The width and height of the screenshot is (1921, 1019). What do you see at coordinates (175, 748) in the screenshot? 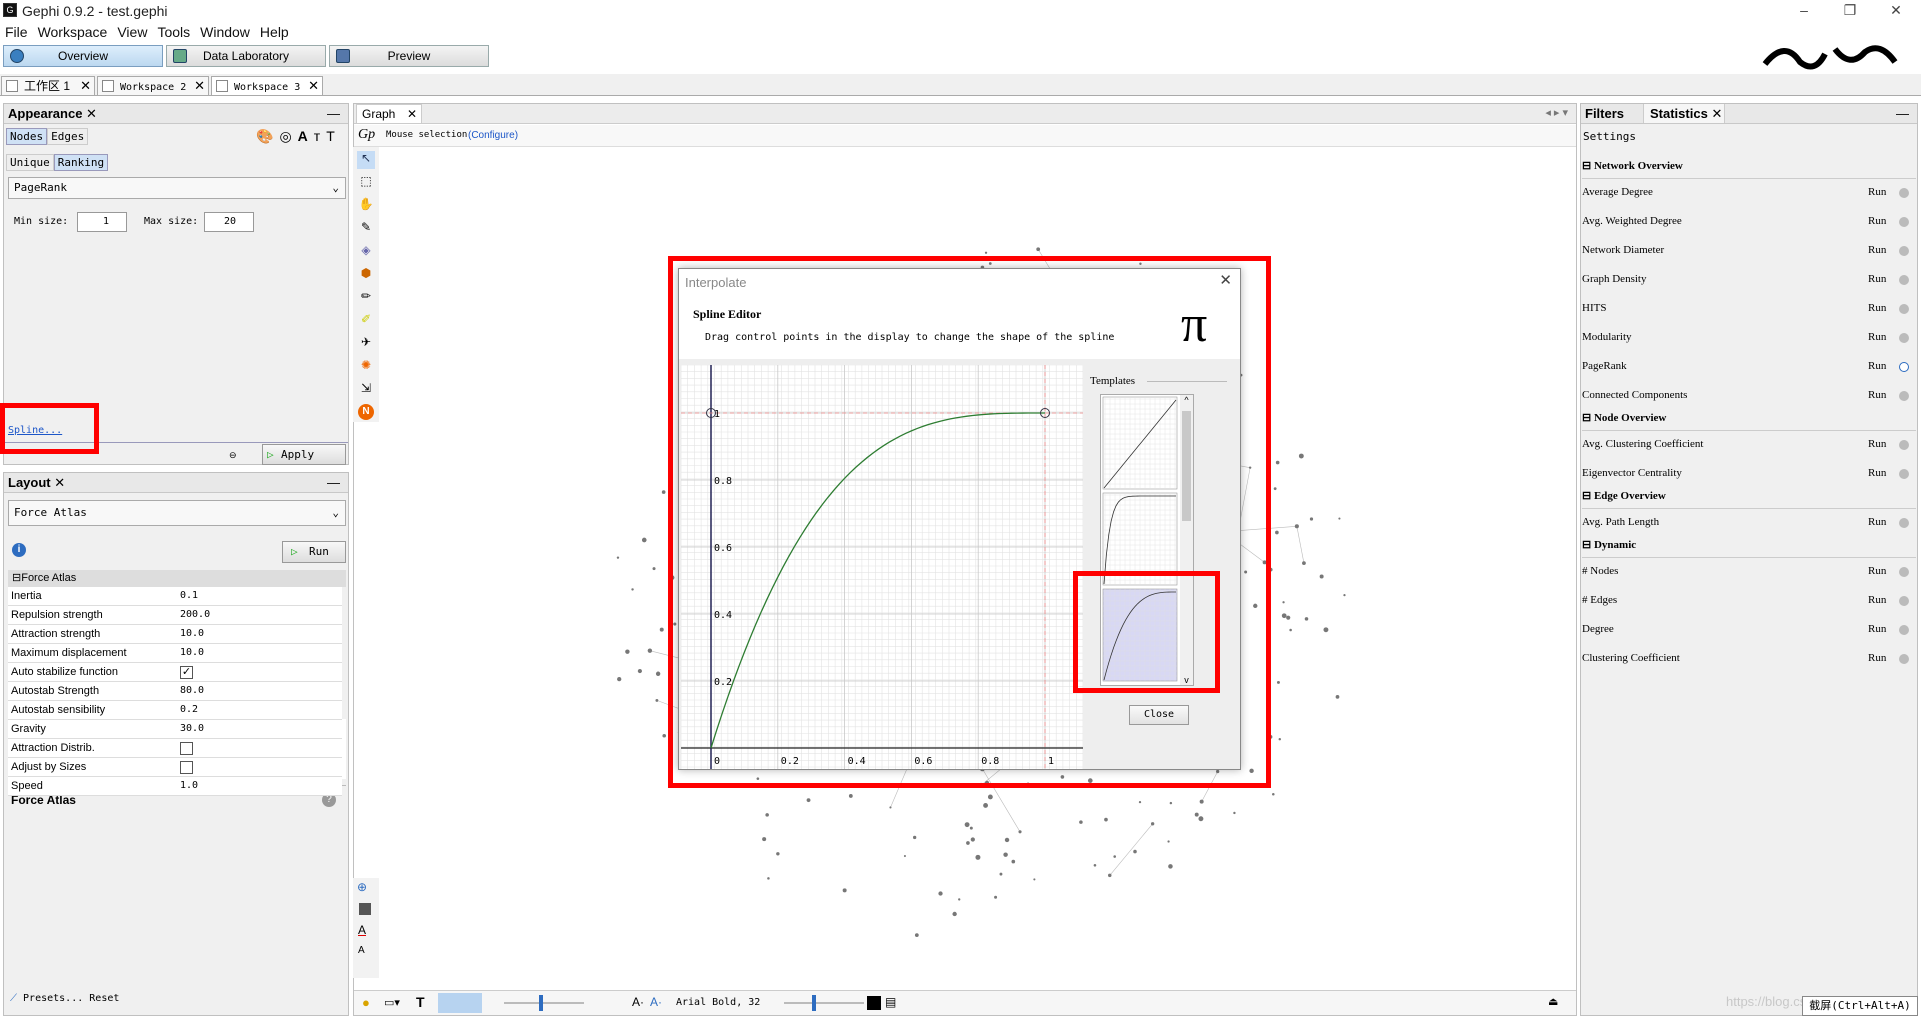
I see `property-row: Attraction Distrib.` at bounding box center [175, 748].